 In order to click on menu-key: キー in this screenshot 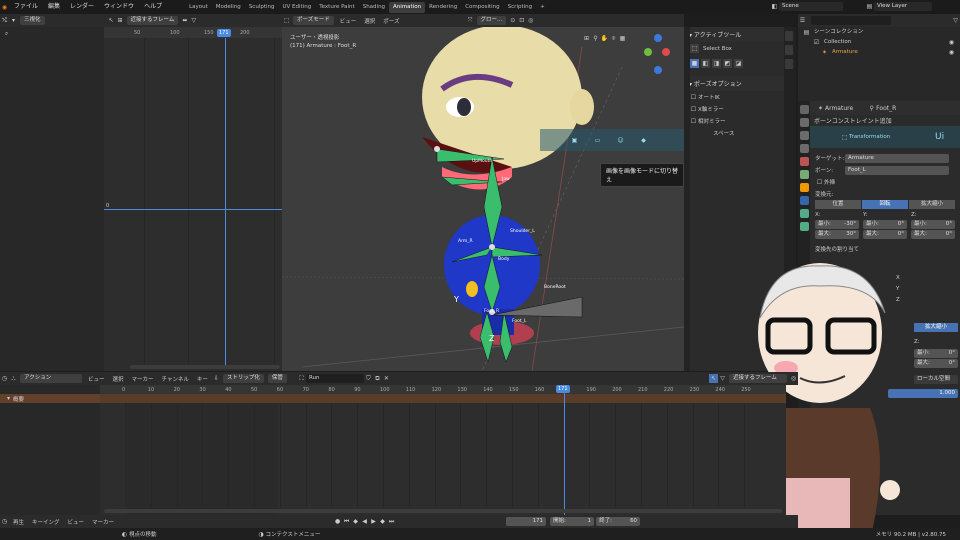, I will do `click(202, 379)`.